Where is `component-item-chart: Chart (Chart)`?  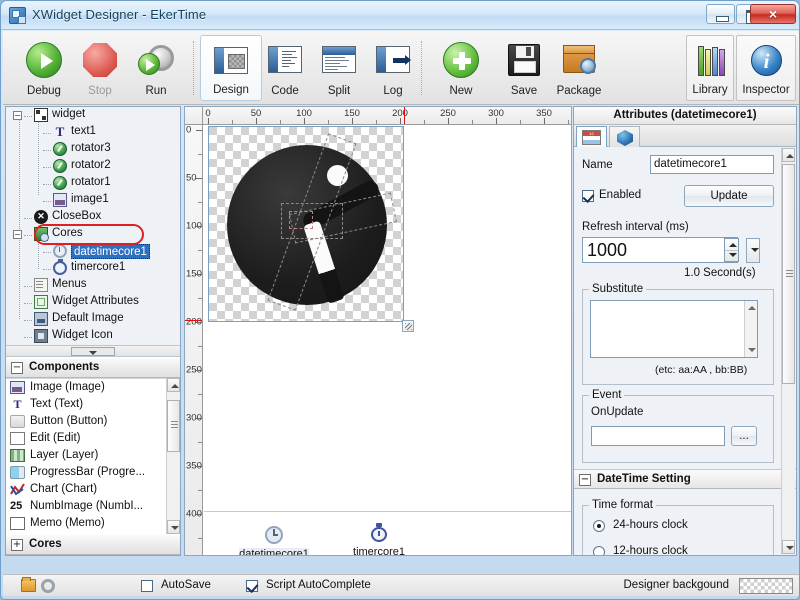 component-item-chart: Chart (Chart) is located at coordinates (93, 489).